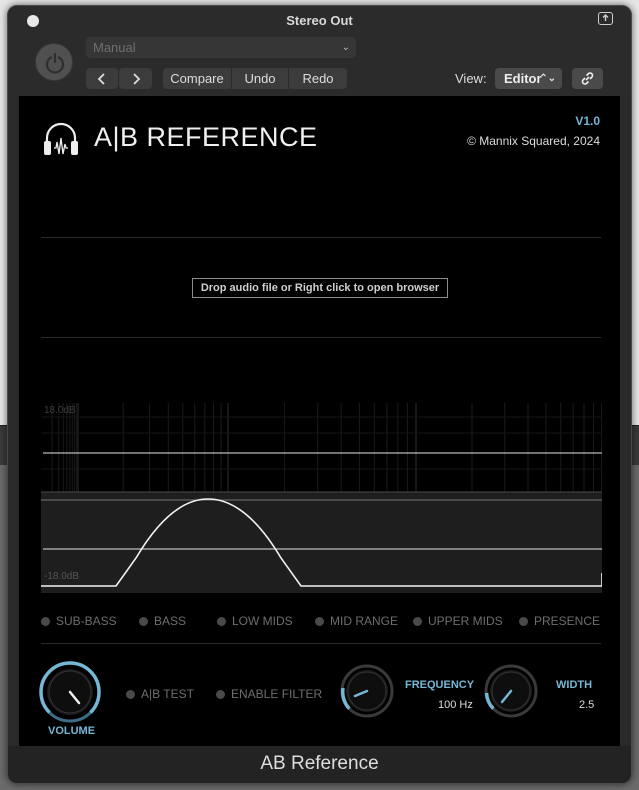  I want to click on volume-knob, so click(70, 692).